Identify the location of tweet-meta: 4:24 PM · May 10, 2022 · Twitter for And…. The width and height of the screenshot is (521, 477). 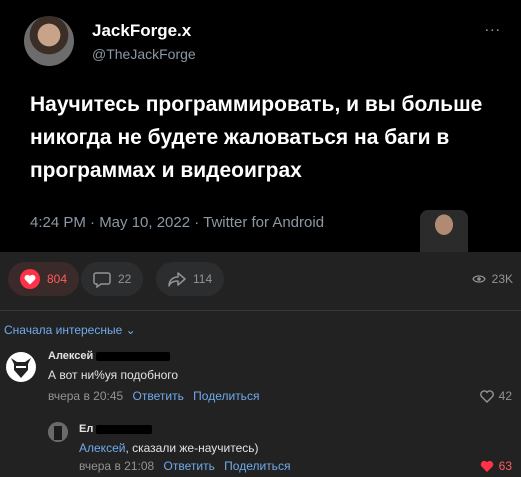
(177, 222).